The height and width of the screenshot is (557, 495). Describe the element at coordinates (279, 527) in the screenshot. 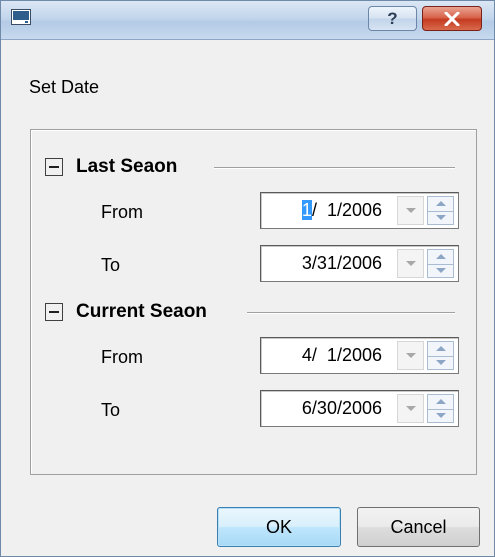

I see `ok-button: OK` at that location.